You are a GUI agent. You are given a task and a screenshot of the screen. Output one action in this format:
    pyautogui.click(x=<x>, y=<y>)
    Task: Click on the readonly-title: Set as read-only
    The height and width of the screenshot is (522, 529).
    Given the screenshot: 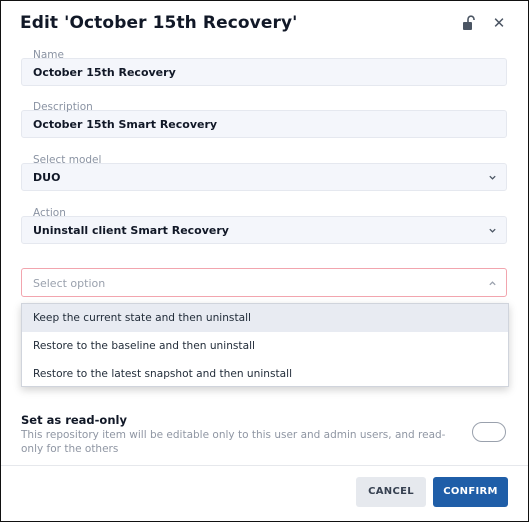 What is the action you would take?
    pyautogui.click(x=74, y=420)
    